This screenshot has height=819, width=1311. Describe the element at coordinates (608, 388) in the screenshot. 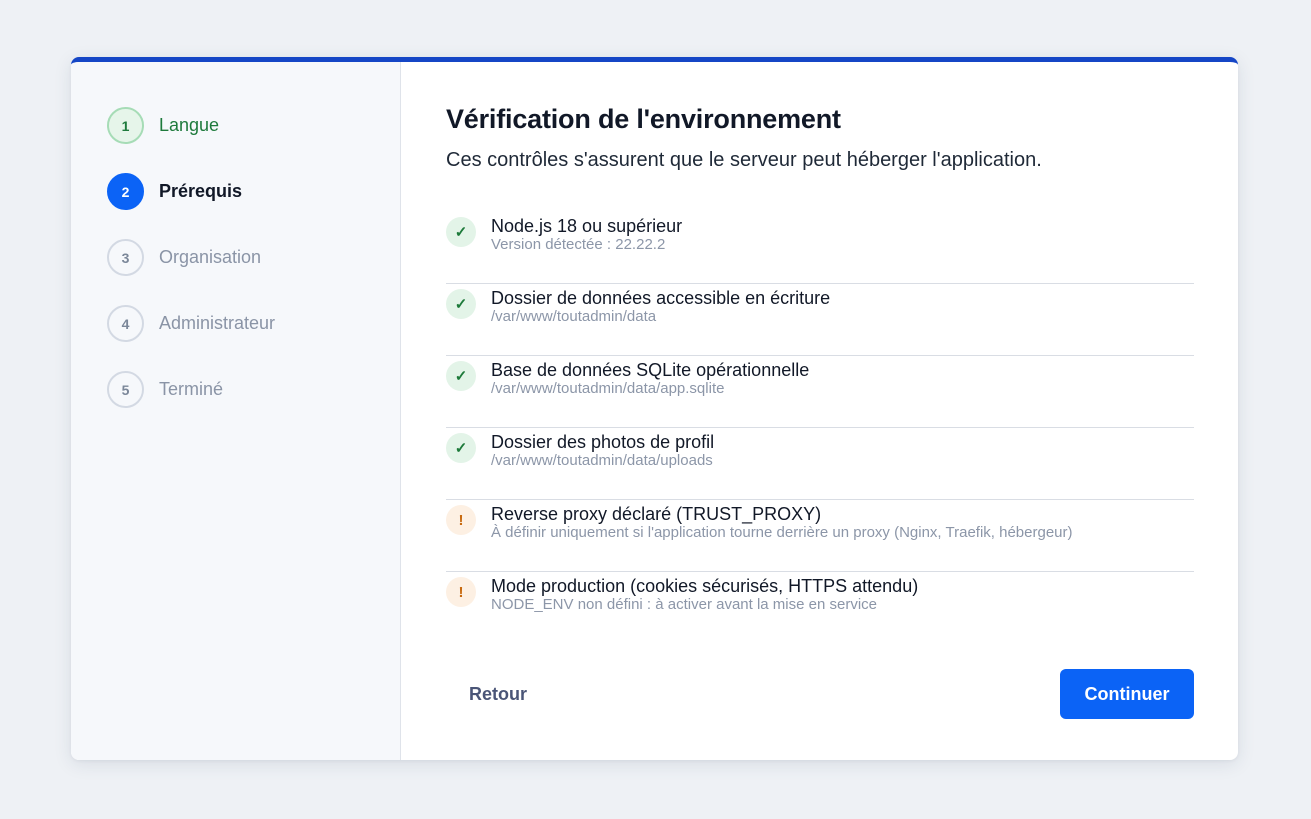

I see `check-detail: /var/www/toutadmin/data/app.sqlite` at that location.